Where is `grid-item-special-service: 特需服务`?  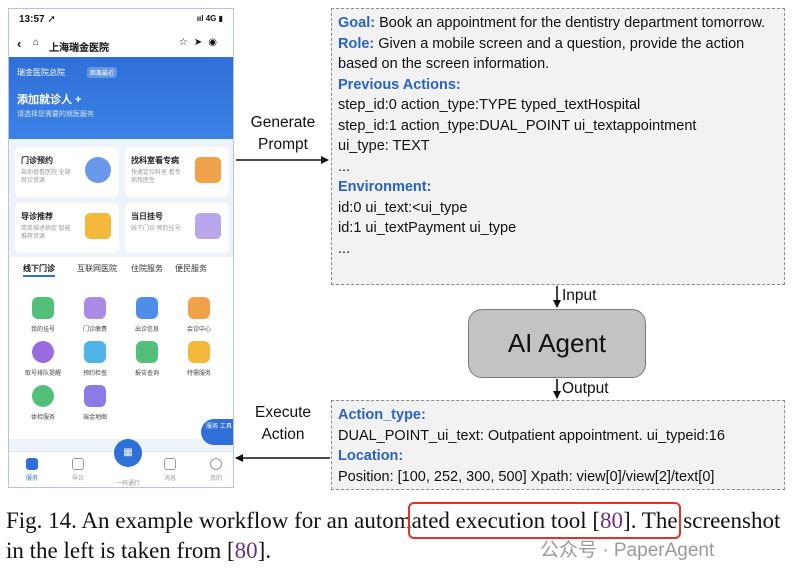 grid-item-special-service: 特需服务 is located at coordinates (199, 359).